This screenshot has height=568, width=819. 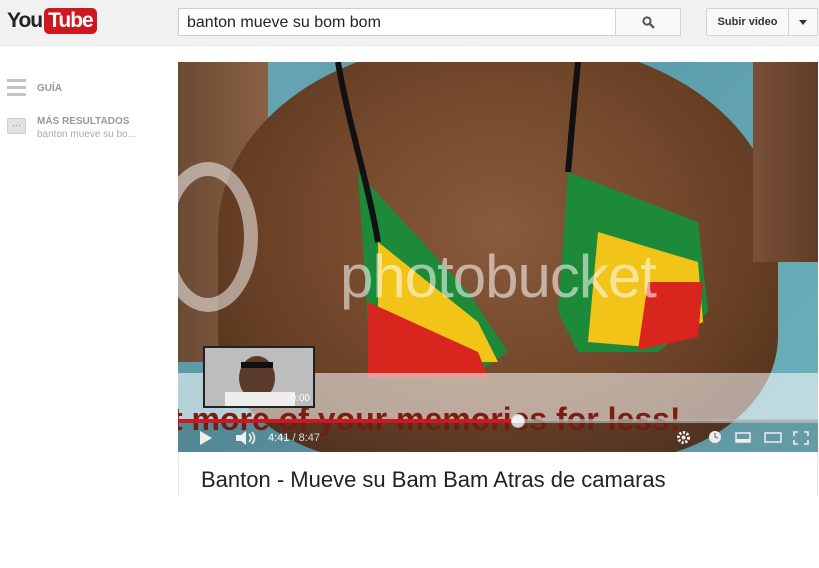 What do you see at coordinates (498, 276) in the screenshot?
I see `photobucket-watermark: photobucket` at bounding box center [498, 276].